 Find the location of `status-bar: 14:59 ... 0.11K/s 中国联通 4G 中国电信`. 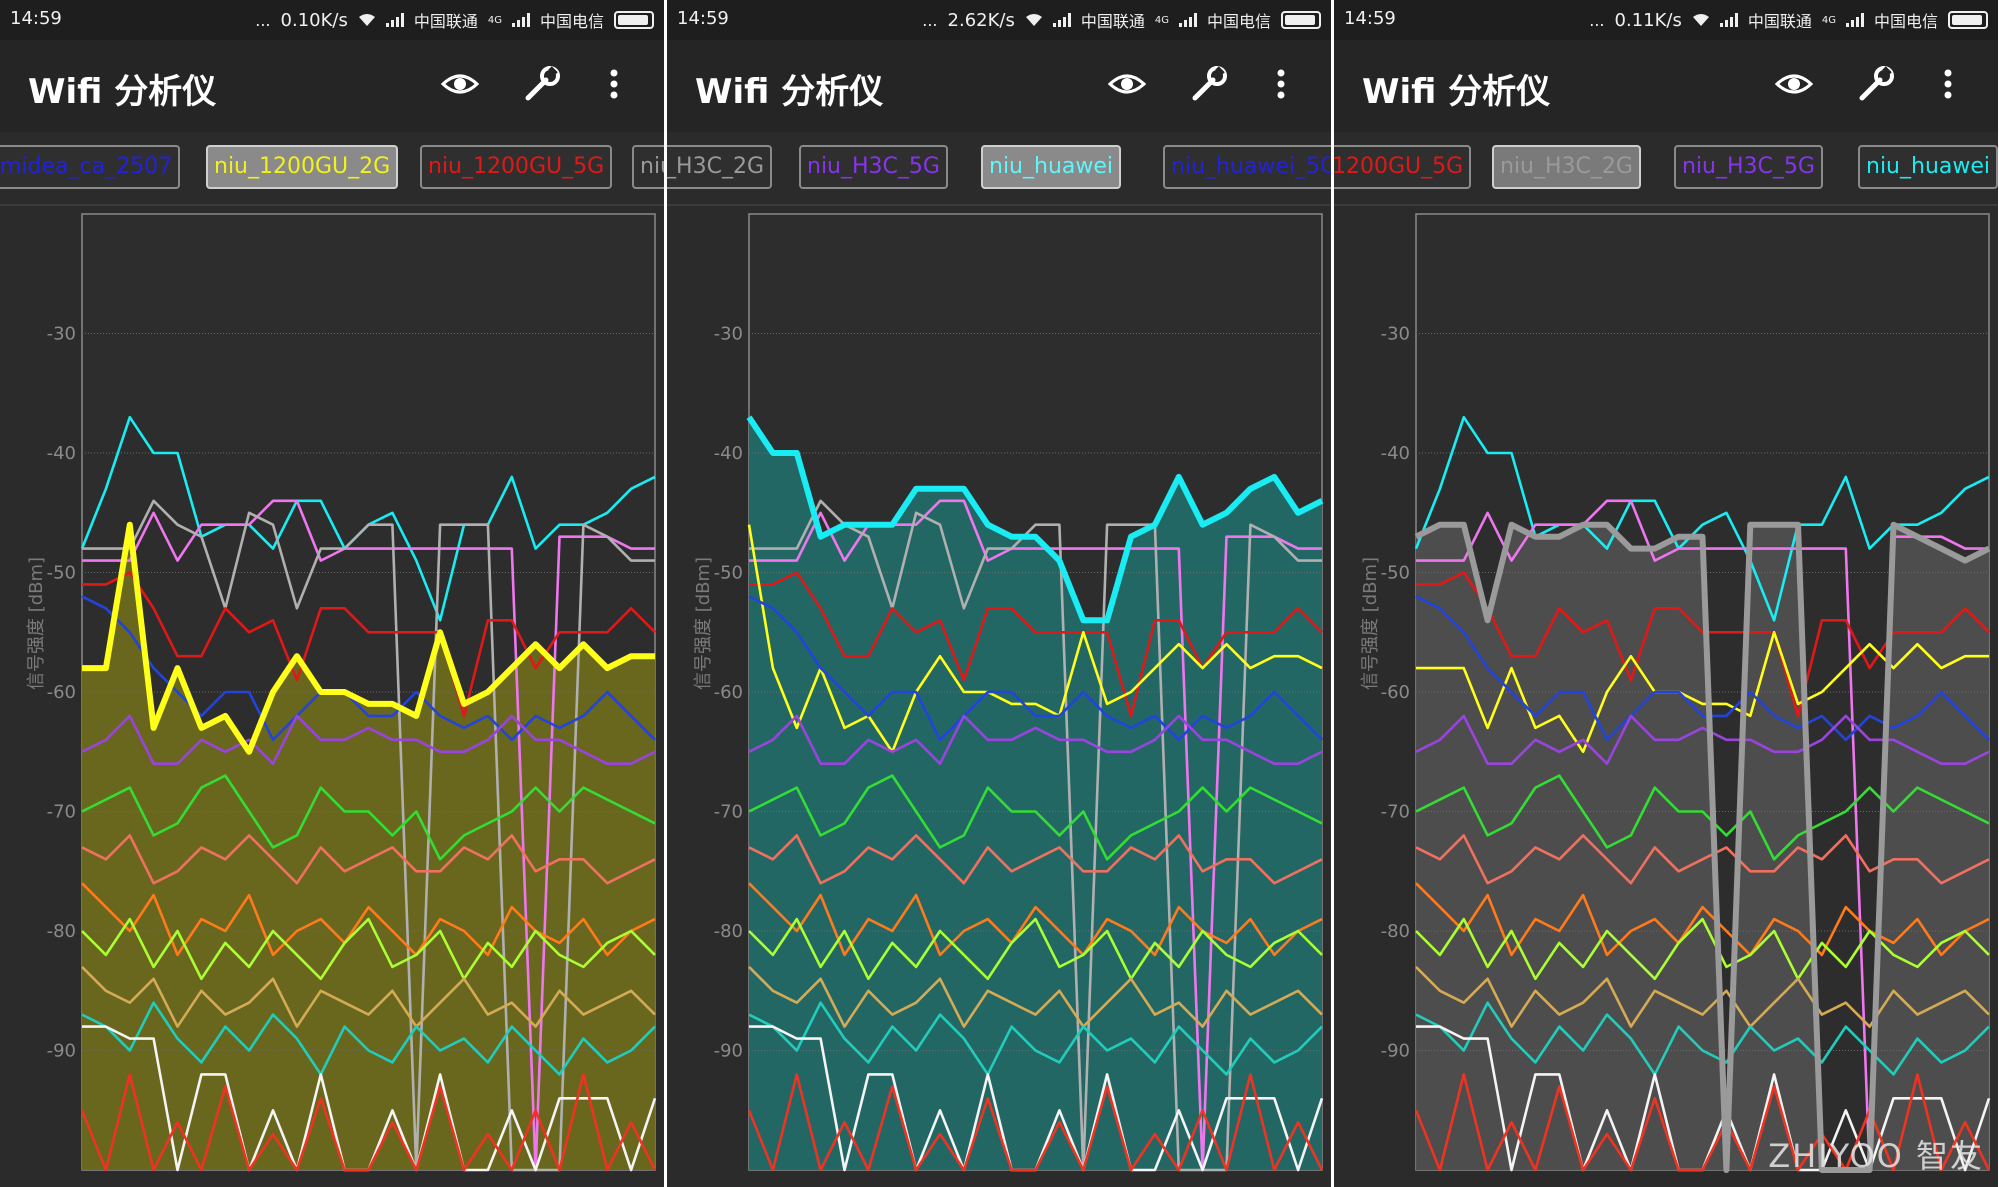

status-bar: 14:59 ... 0.11K/s 中国联通 4G 中国电信 is located at coordinates (1666, 20).